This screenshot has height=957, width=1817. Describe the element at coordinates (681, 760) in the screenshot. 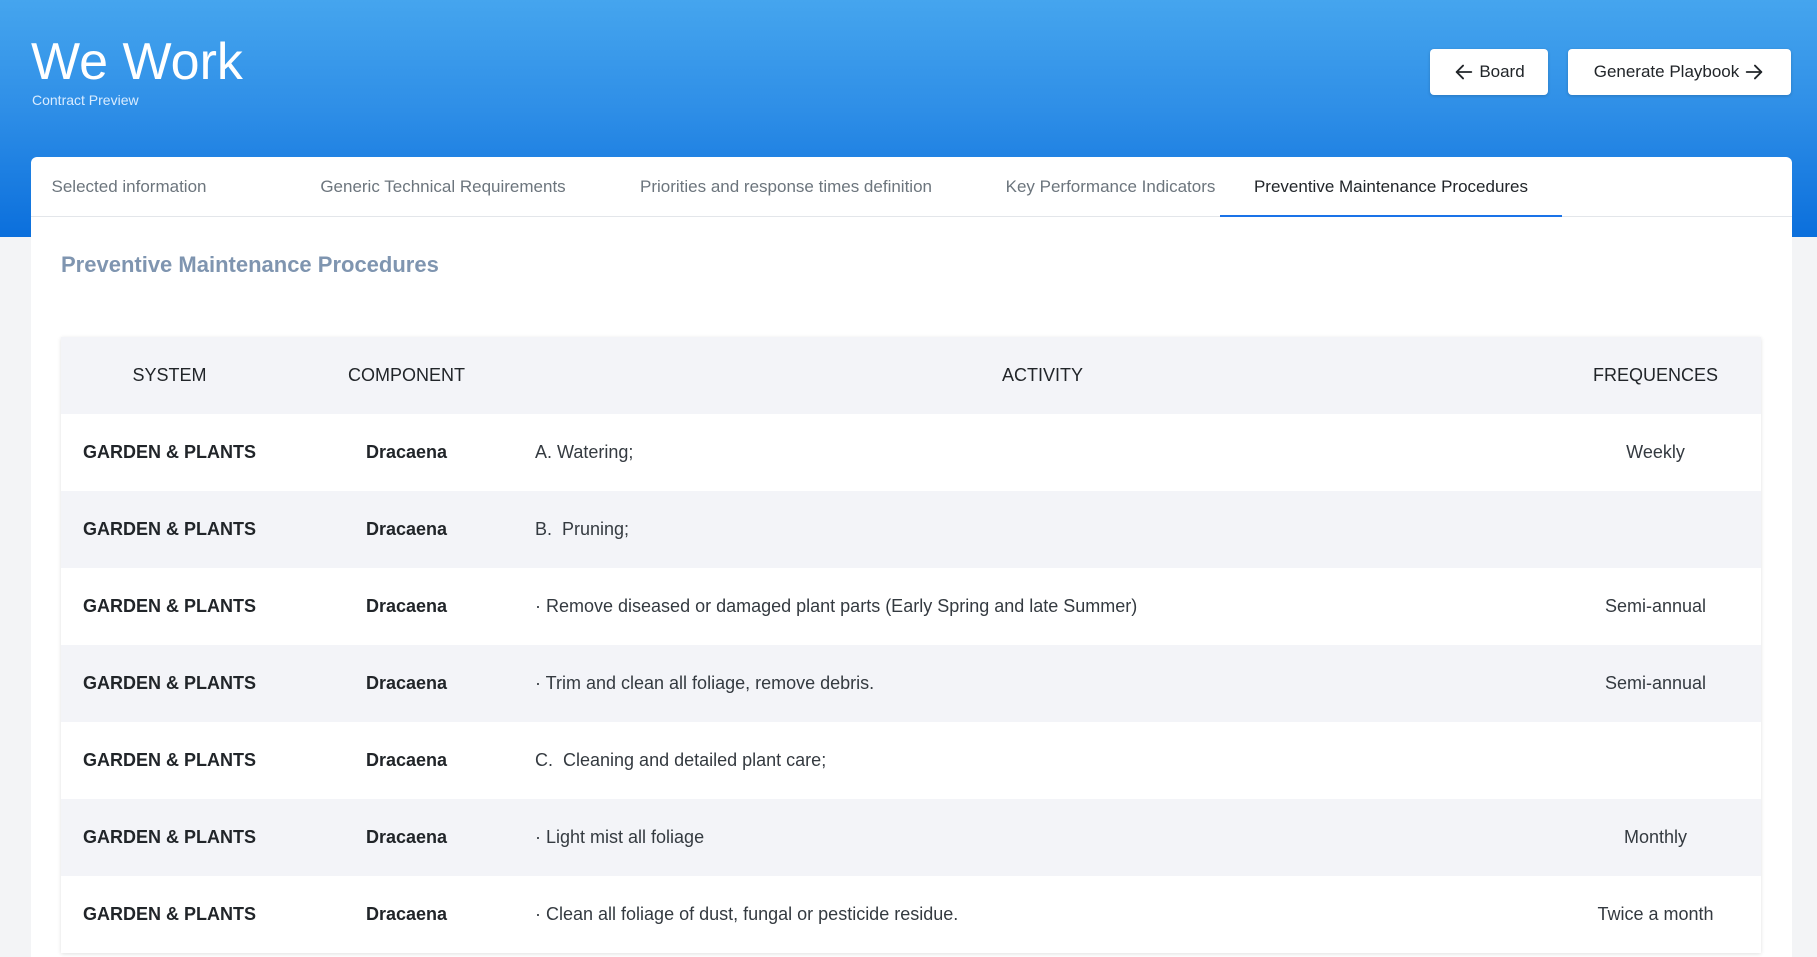

I see `cell-activity: C. Cleaning and detailed plant care;` at that location.